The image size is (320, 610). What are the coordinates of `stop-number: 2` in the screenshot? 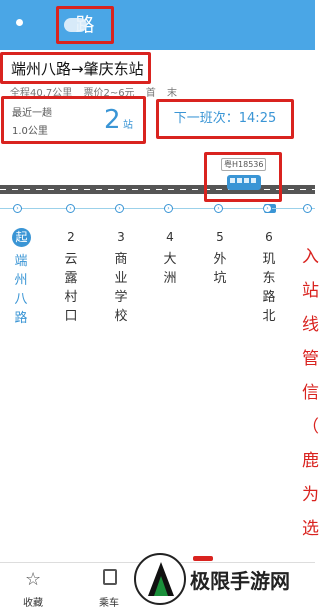 It's located at (71, 237).